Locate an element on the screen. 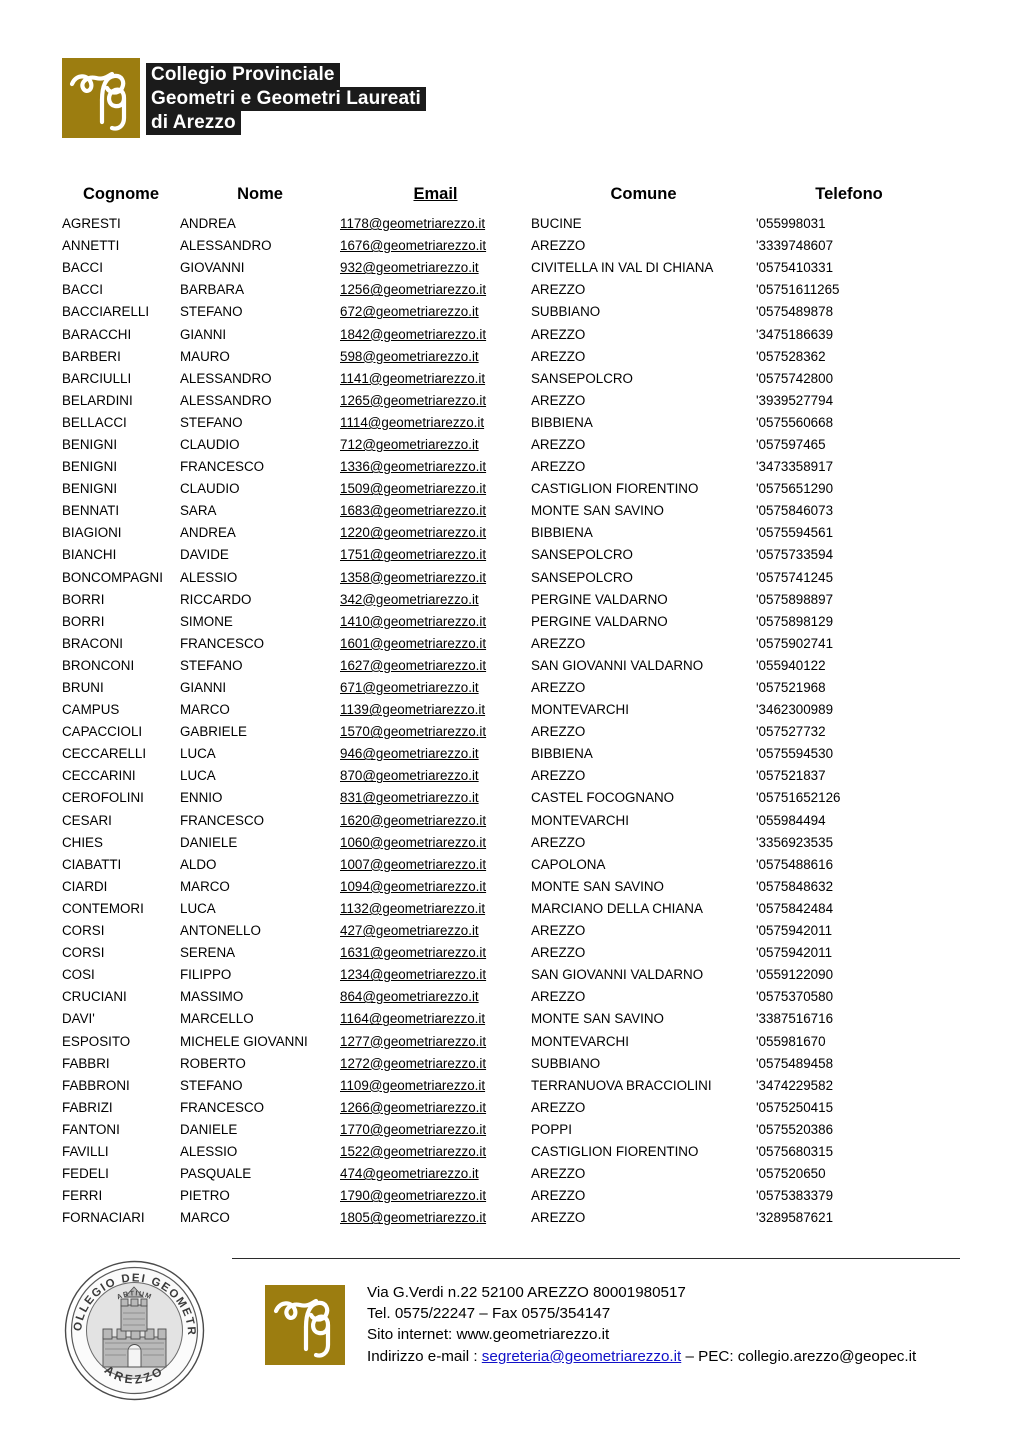  cell-email: 1631@geometriarezzo.it is located at coordinates (435, 953).